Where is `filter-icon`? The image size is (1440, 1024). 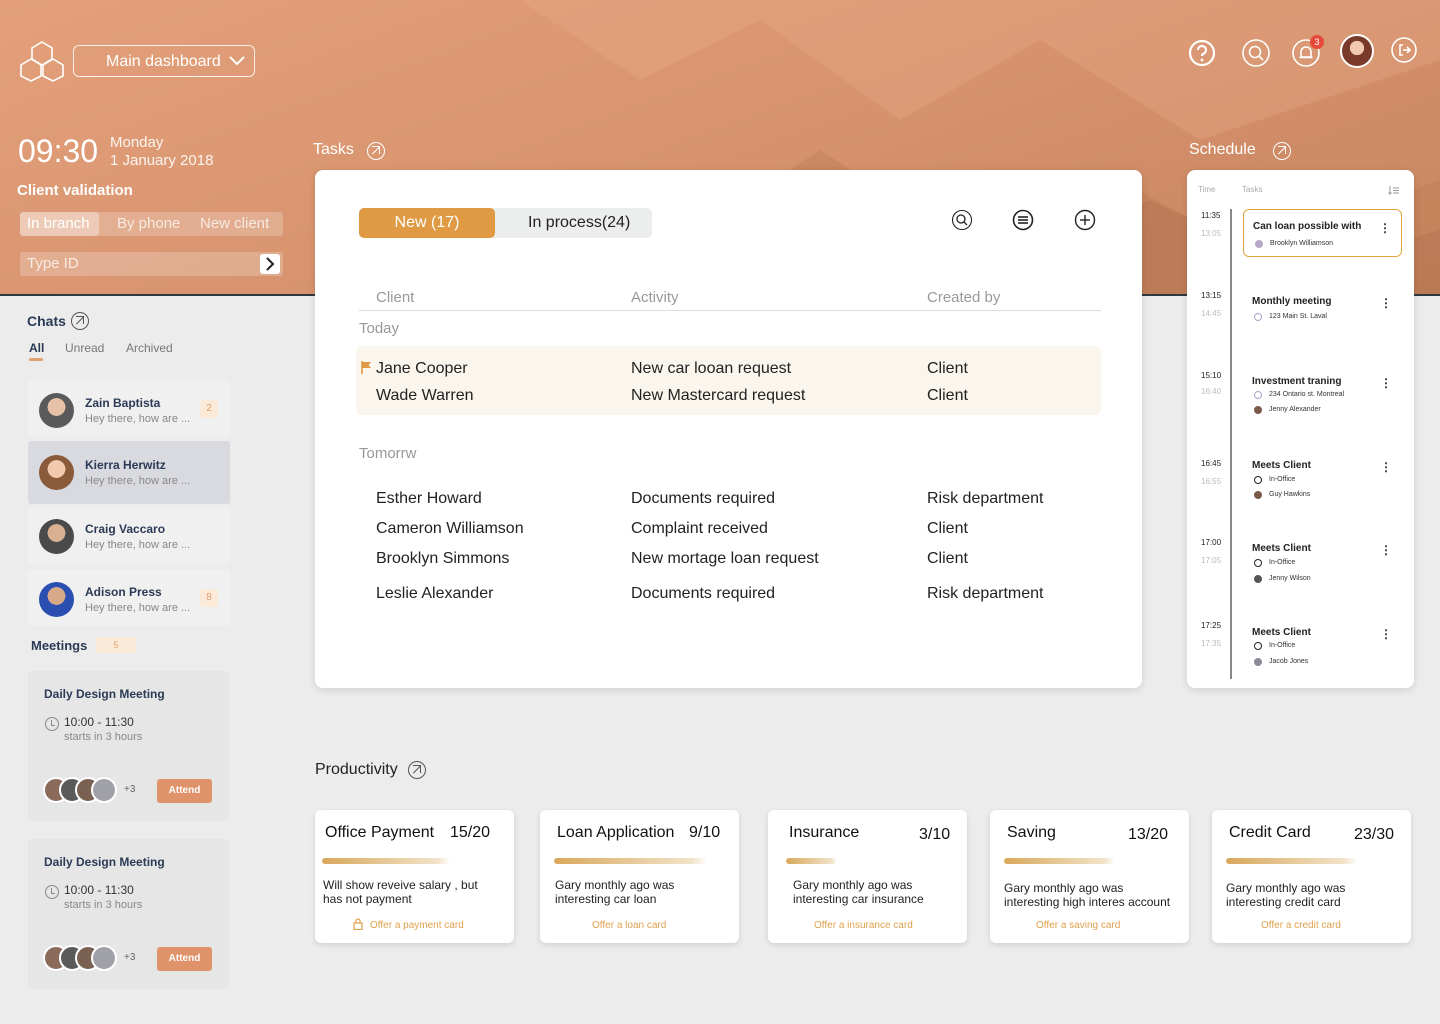
filter-icon is located at coordinates (1023, 220).